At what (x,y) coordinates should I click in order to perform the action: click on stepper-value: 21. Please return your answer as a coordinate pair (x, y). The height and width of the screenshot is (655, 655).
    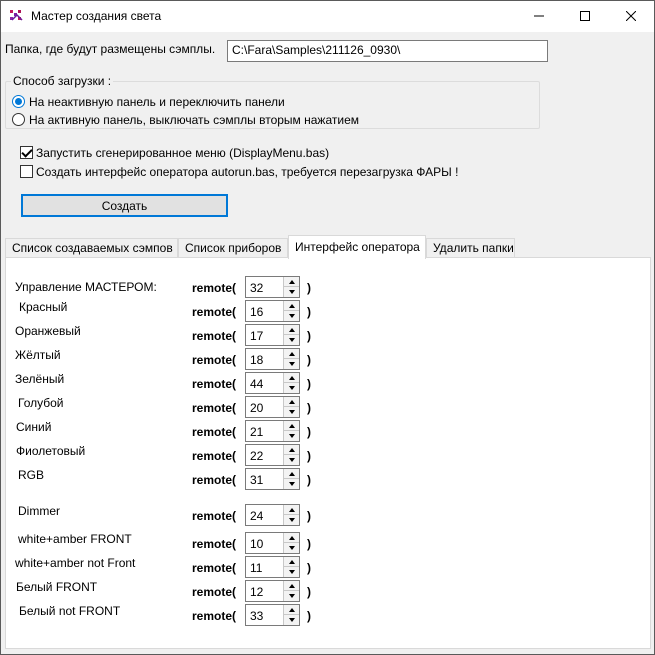
    Looking at the image, I should click on (256, 432).